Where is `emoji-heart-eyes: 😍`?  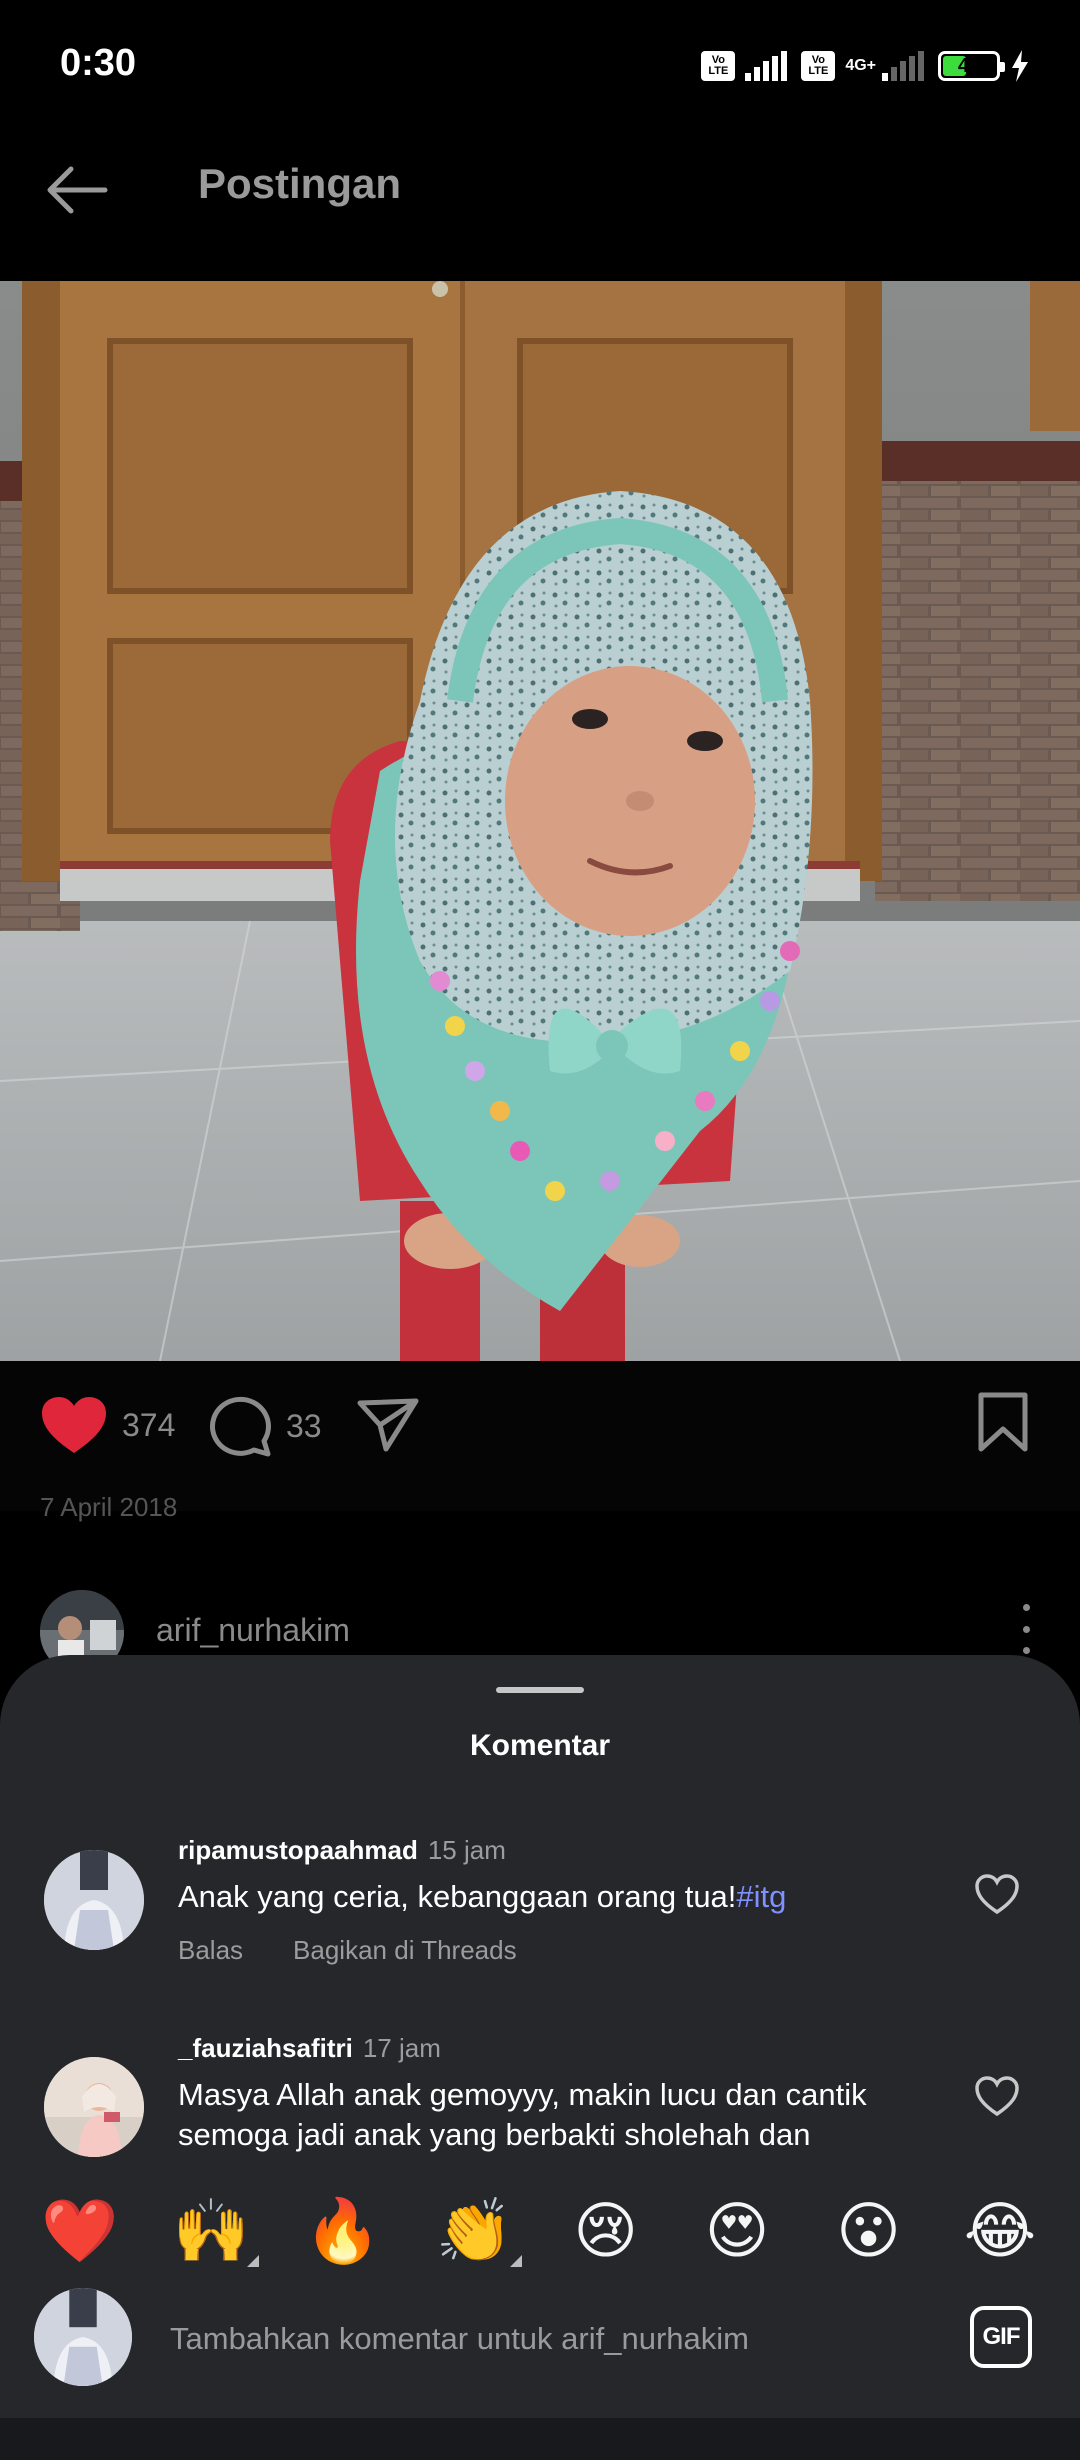 emoji-heart-eyes: 😍 is located at coordinates (737, 2232).